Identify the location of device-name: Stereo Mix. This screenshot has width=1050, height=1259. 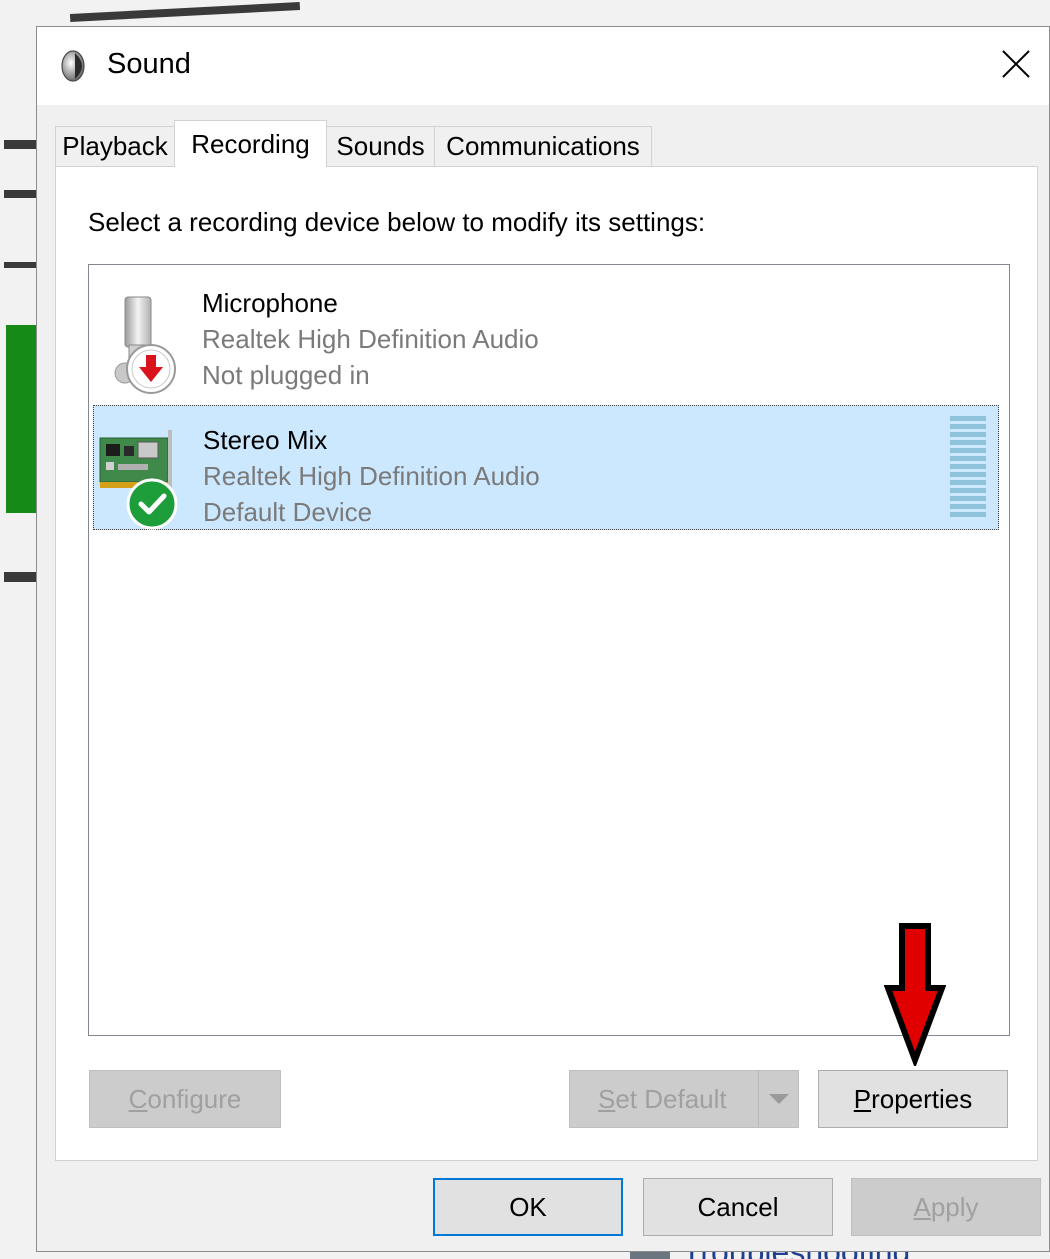
(265, 440).